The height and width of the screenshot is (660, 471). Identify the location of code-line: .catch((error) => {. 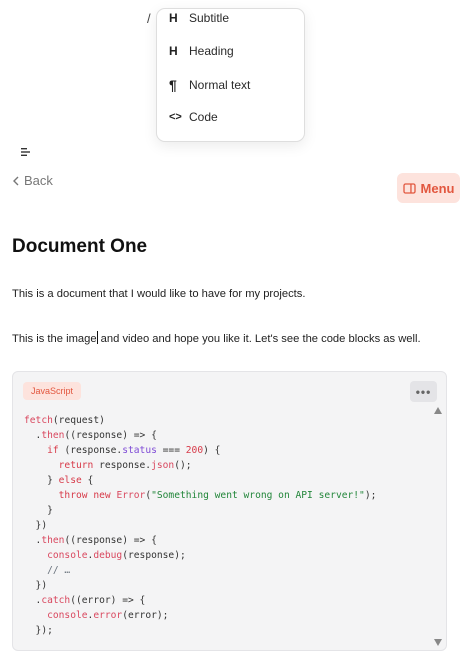
(200, 600).